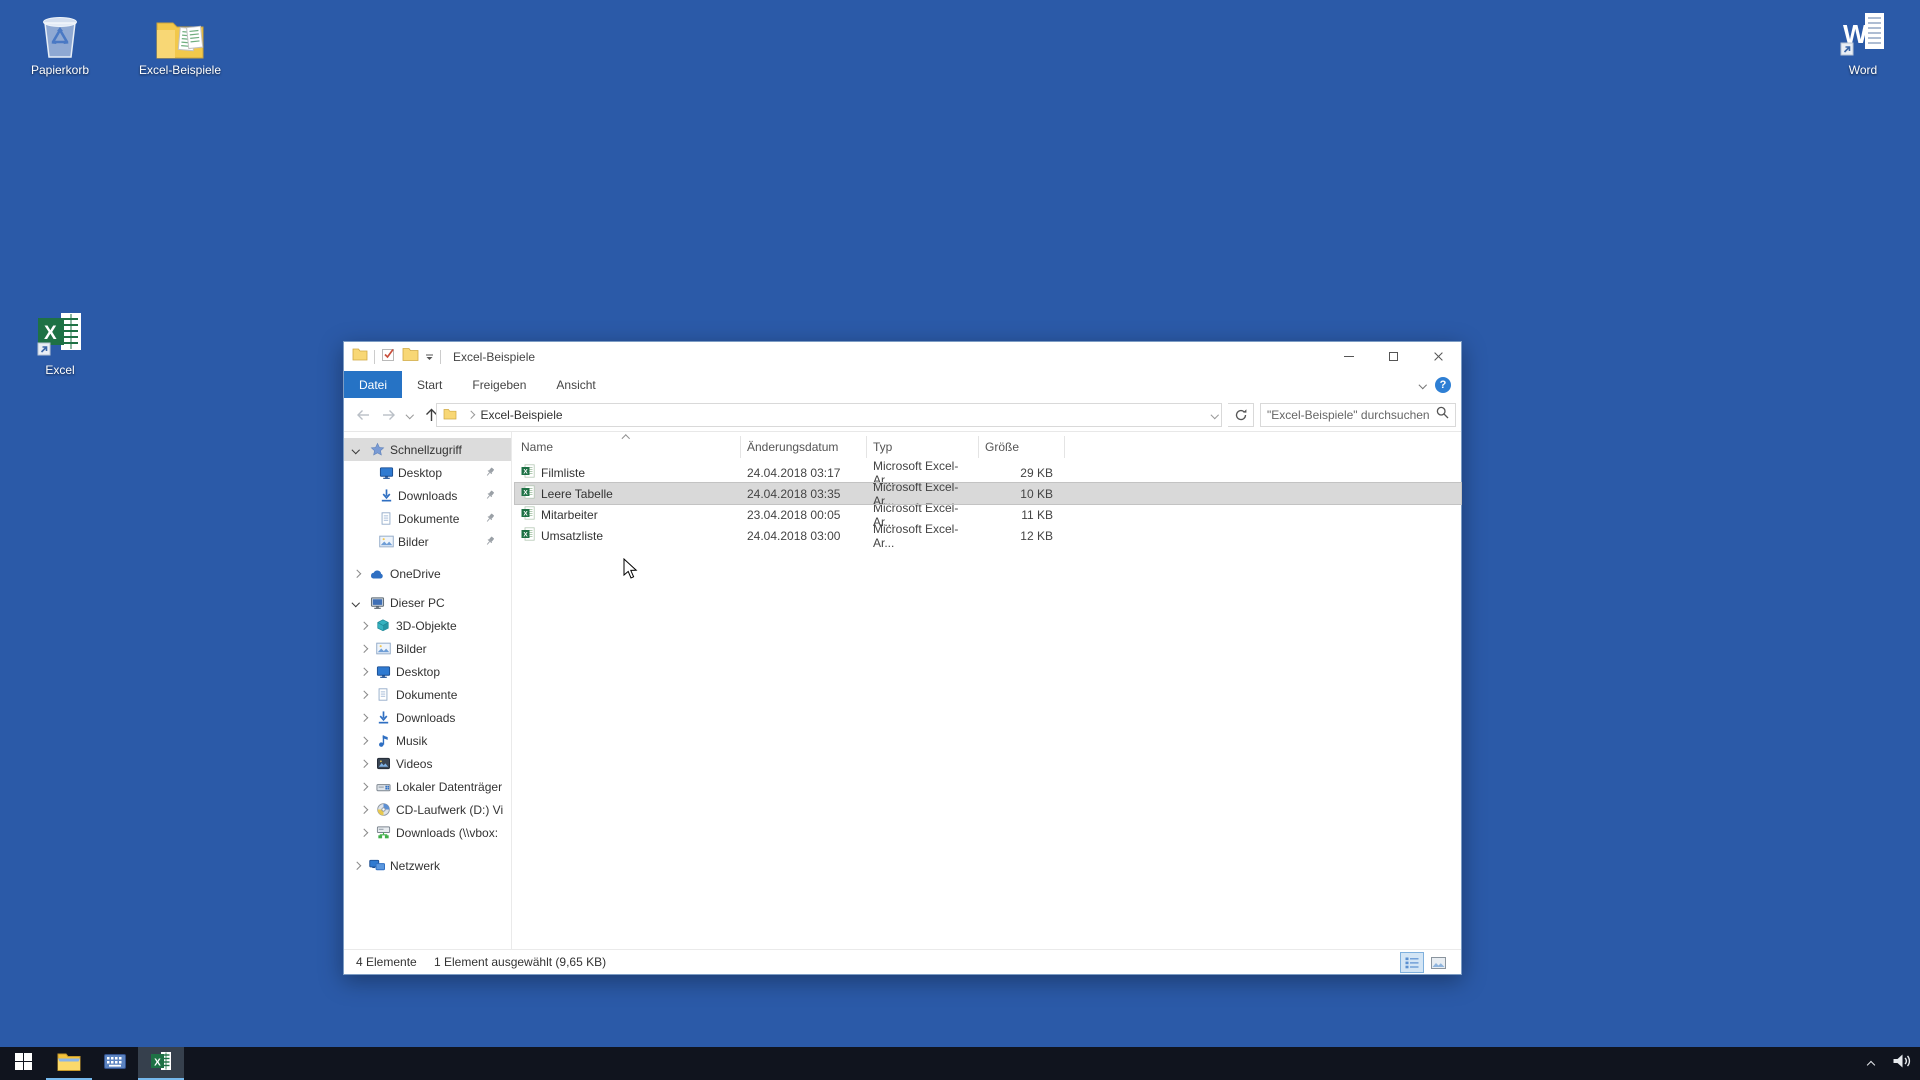 The height and width of the screenshot is (1080, 1920). I want to click on nav-item-videos: Videos, so click(427, 763).